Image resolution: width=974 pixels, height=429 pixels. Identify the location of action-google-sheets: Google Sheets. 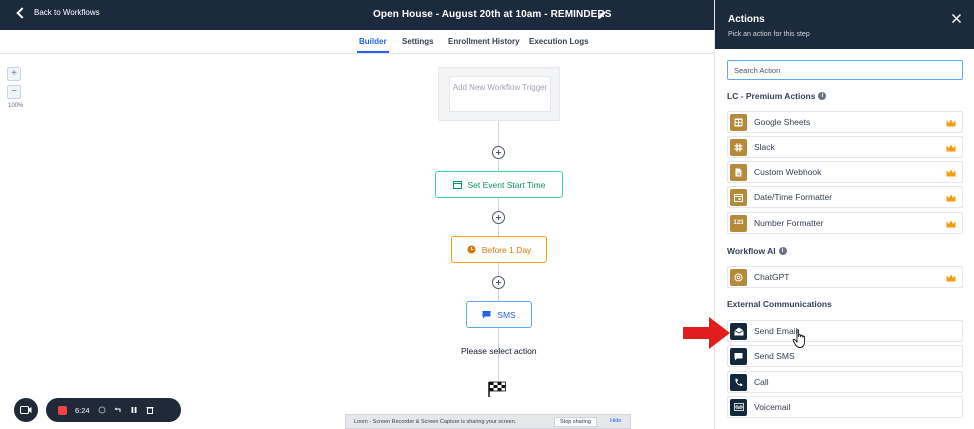
(845, 122).